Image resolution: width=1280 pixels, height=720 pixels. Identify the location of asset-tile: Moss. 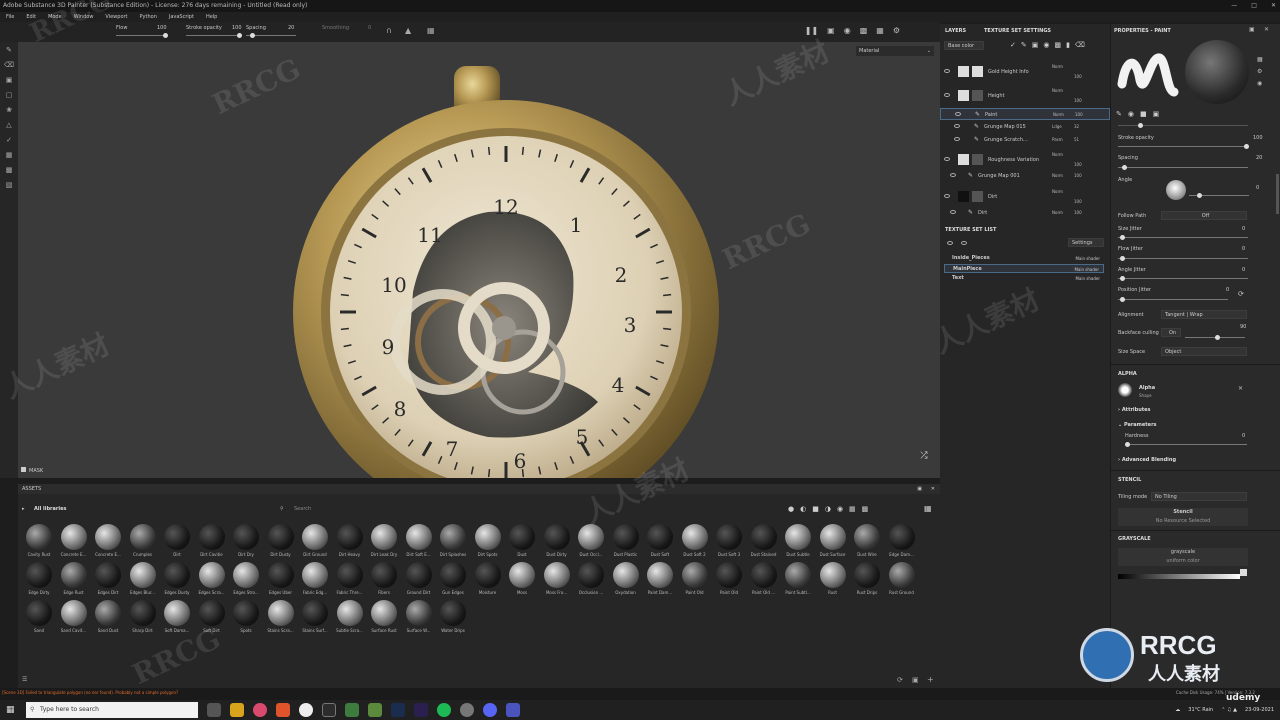
(522, 581).